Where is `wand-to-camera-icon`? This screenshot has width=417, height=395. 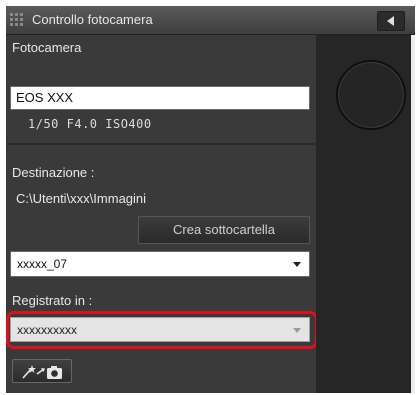 wand-to-camera-icon is located at coordinates (42, 372).